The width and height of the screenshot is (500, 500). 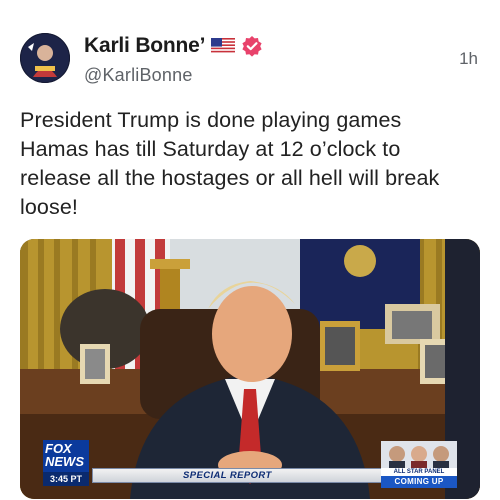 What do you see at coordinates (210, 149) in the screenshot?
I see `post-text-line: Hamas has till Saturday at 12 o’clock to` at bounding box center [210, 149].